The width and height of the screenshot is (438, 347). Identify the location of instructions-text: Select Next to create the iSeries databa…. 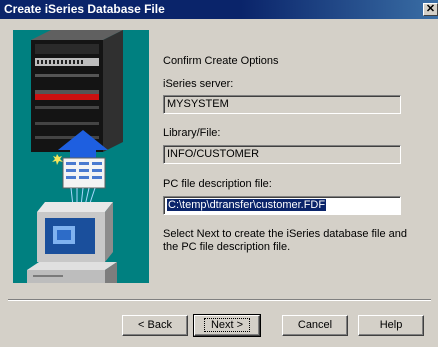
(285, 240).